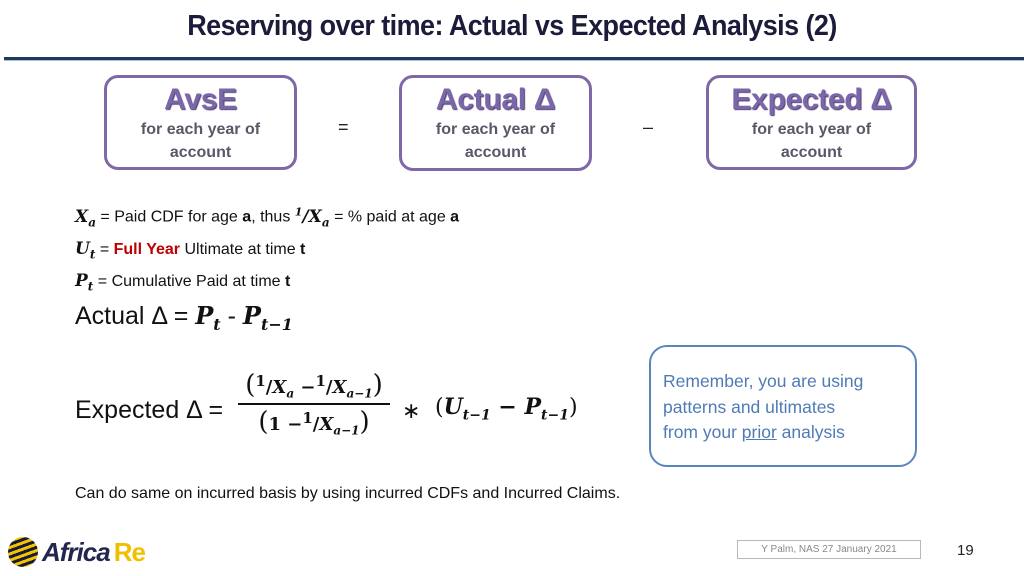 The width and height of the screenshot is (1024, 576). Describe the element at coordinates (343, 127) in the screenshot. I see `equals-operator: =` at that location.